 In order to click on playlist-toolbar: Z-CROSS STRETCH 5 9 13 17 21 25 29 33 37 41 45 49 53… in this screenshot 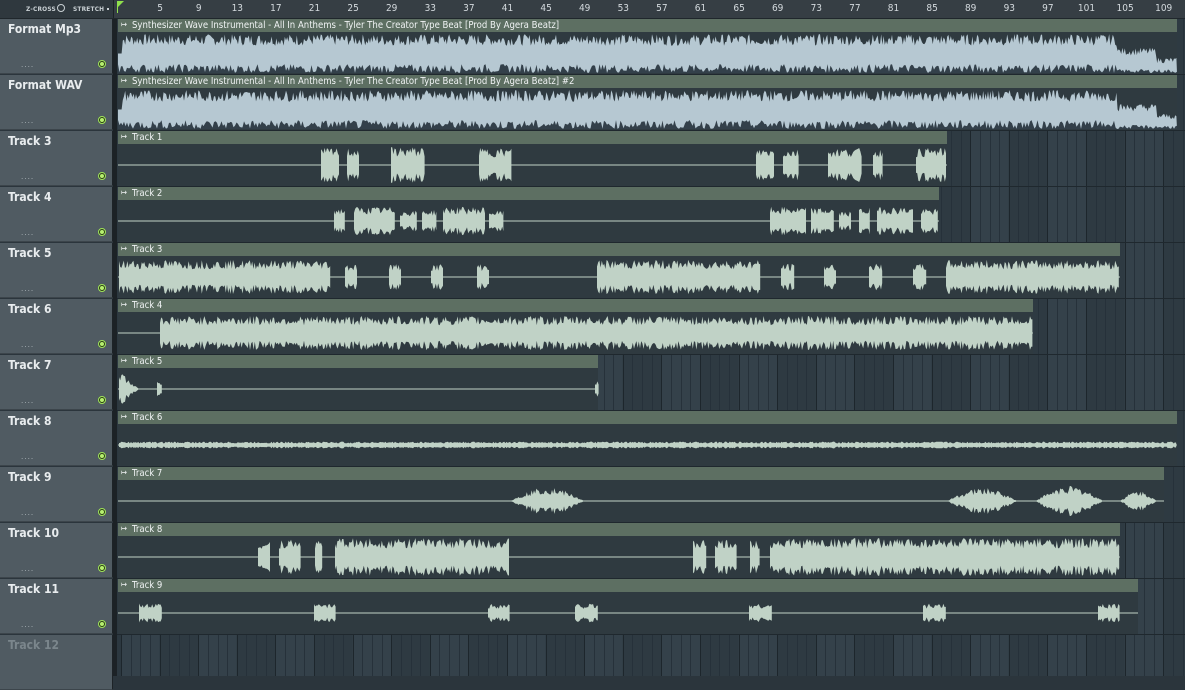, I will do `click(592, 9)`.